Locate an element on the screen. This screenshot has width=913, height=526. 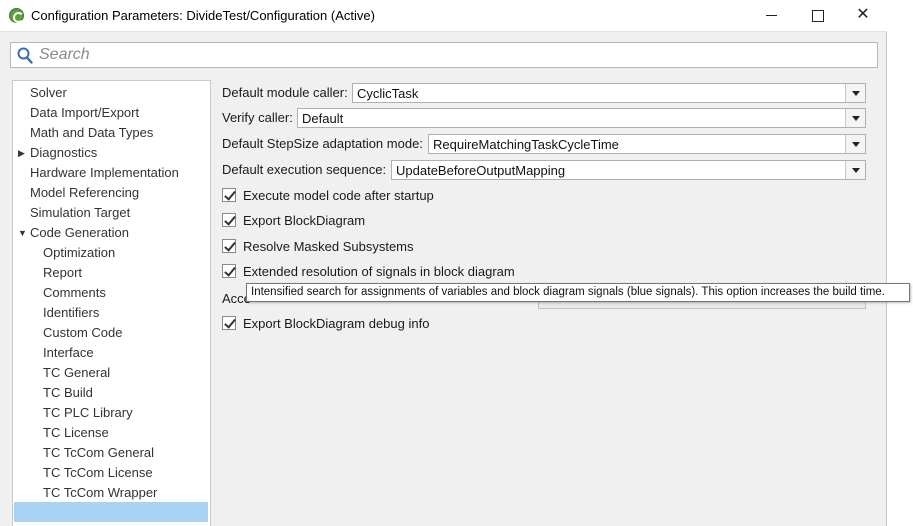
stepsize-mode-label: Default StepSize adaptation mode: is located at coordinates (322, 143).